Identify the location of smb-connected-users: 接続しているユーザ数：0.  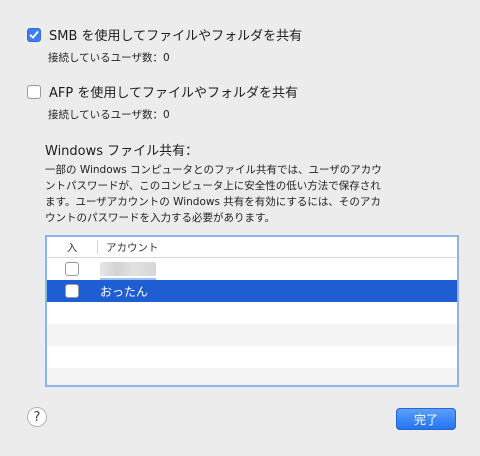
(109, 58).